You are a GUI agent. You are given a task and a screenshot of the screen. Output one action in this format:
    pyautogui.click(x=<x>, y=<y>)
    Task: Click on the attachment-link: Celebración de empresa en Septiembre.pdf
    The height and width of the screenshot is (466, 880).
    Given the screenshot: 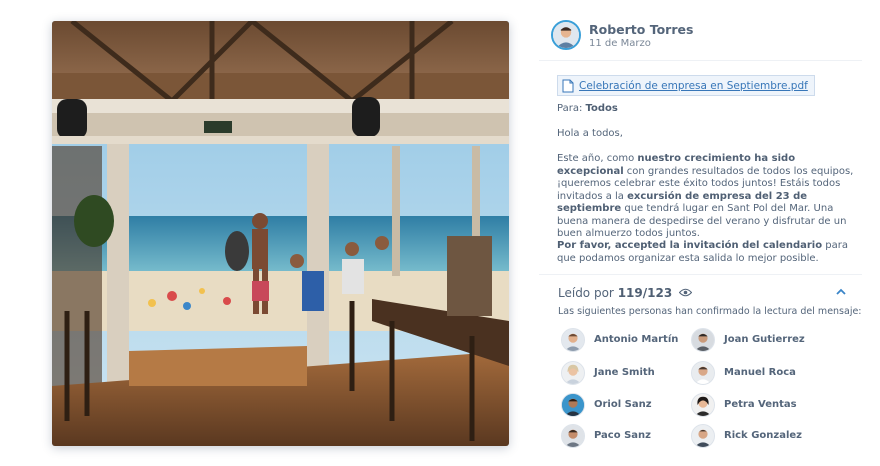 What is the action you would take?
    pyautogui.click(x=686, y=85)
    